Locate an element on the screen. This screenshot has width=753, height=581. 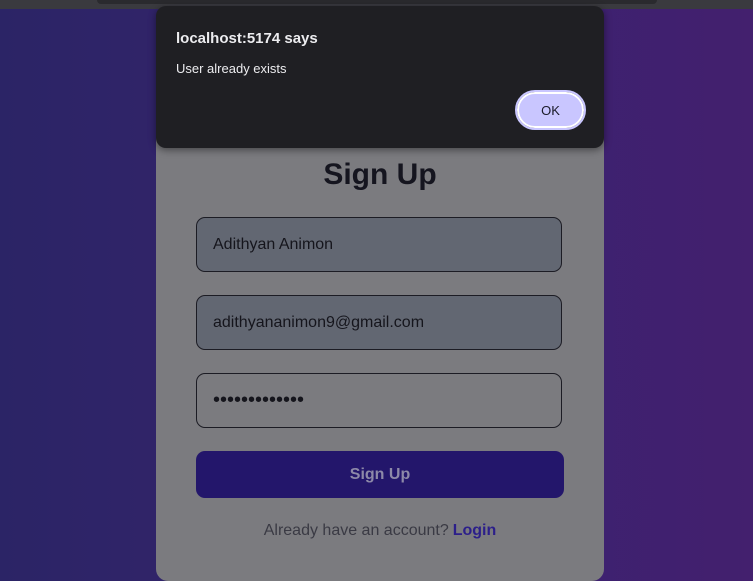
password-field: ••••••••••••• is located at coordinates (379, 400).